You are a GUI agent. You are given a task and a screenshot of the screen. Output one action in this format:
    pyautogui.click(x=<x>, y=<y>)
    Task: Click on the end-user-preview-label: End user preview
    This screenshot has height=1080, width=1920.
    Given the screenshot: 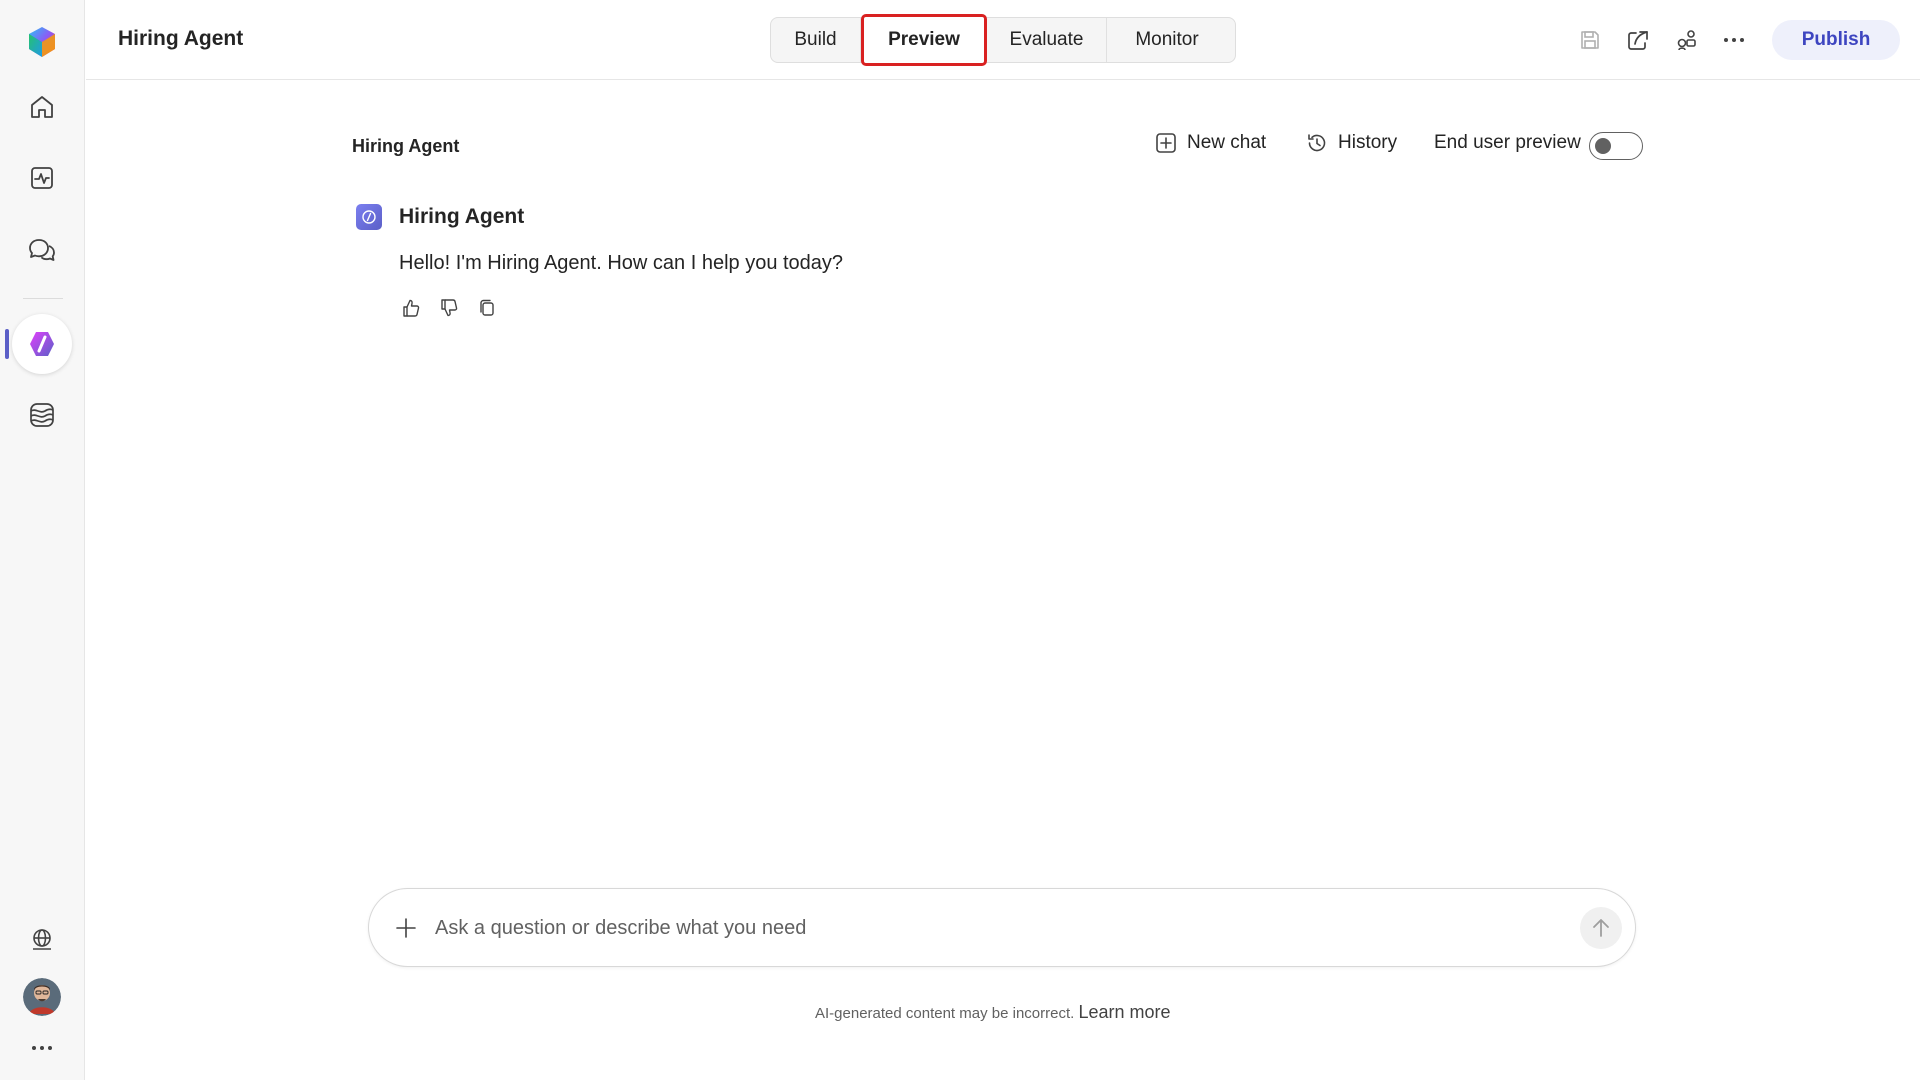 What is the action you would take?
    pyautogui.click(x=1507, y=143)
    